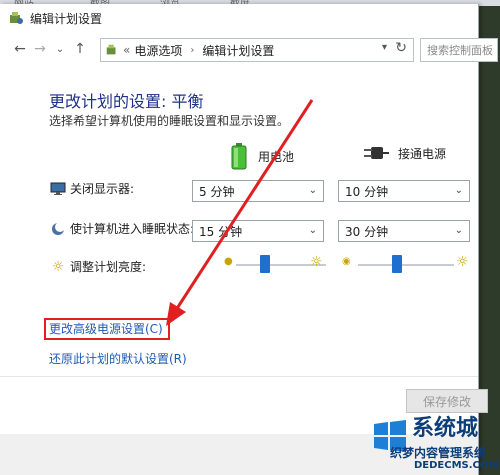 The width and height of the screenshot is (500, 475). What do you see at coordinates (239, 376) in the screenshot?
I see `divider` at bounding box center [239, 376].